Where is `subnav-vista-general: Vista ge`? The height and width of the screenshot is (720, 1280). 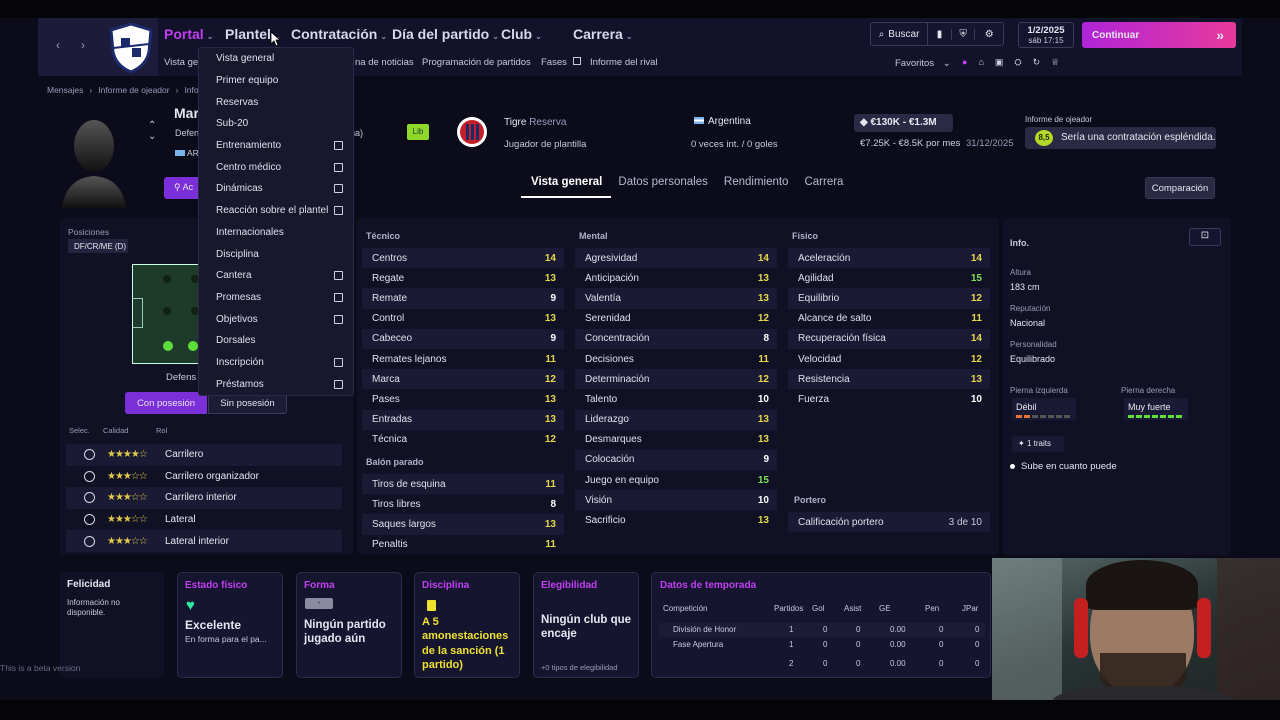
subnav-vista-general: Vista ge is located at coordinates (181, 62).